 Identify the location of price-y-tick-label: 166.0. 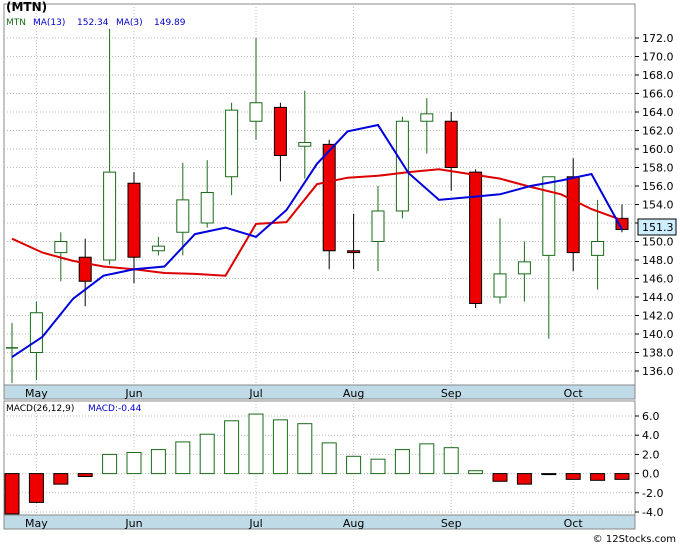
(658, 94).